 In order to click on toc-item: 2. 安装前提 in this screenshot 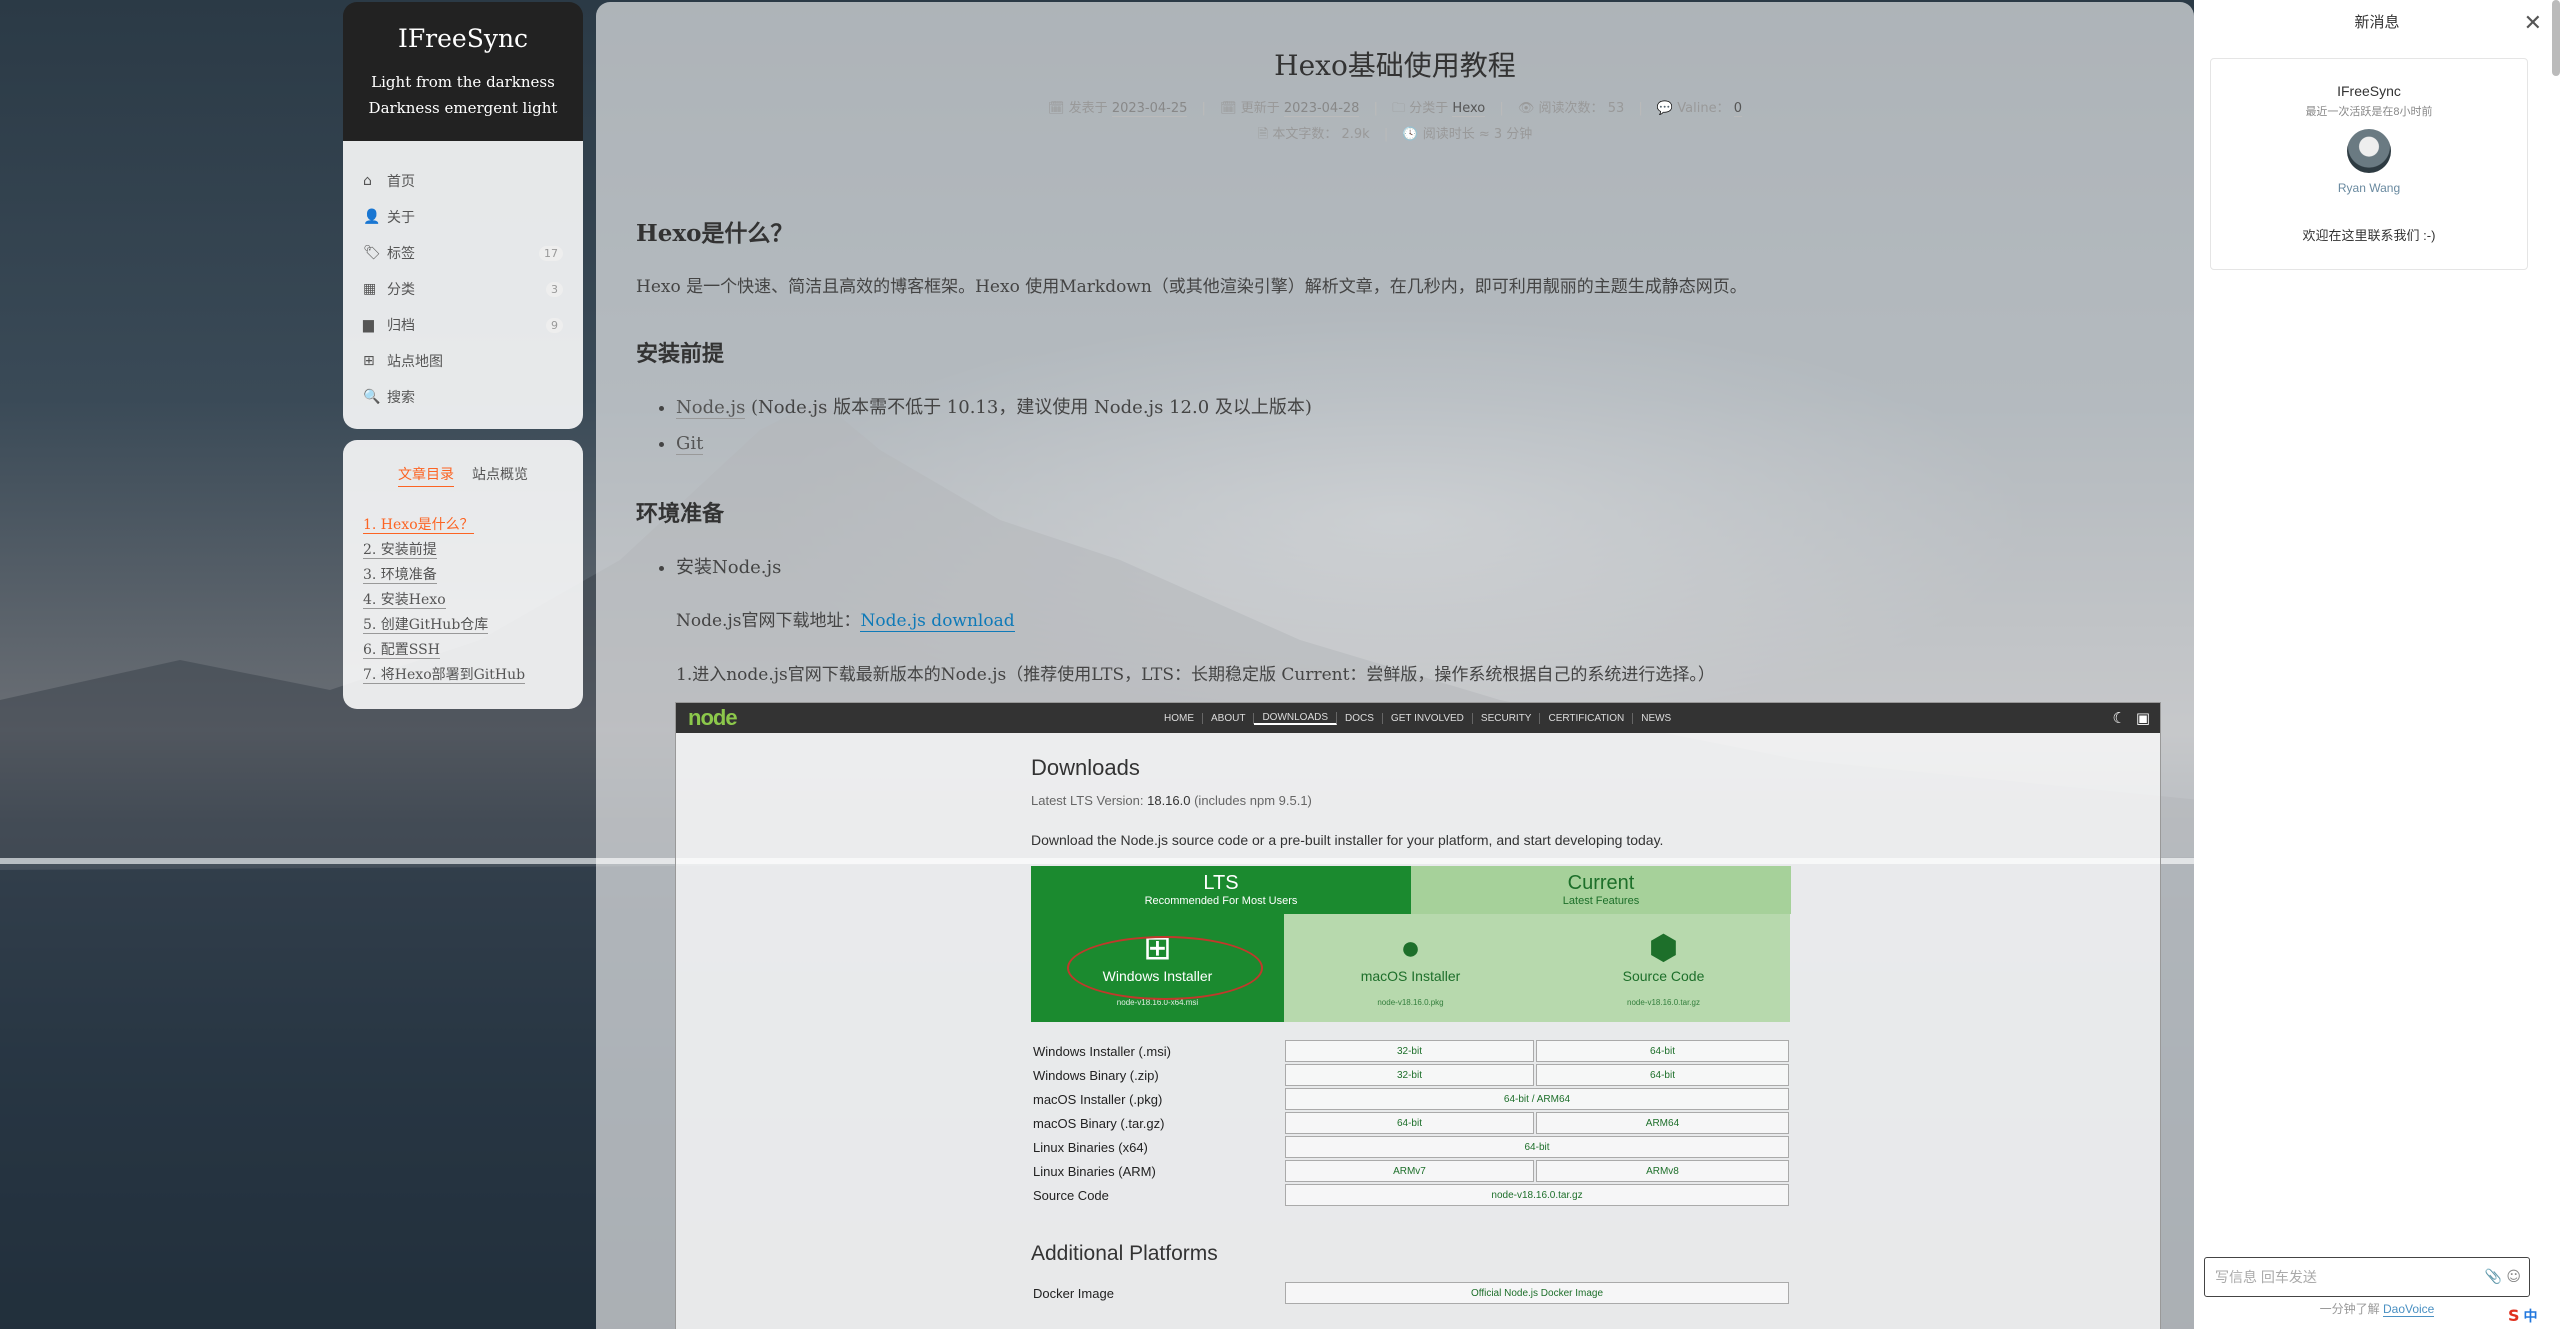, I will do `click(463, 550)`.